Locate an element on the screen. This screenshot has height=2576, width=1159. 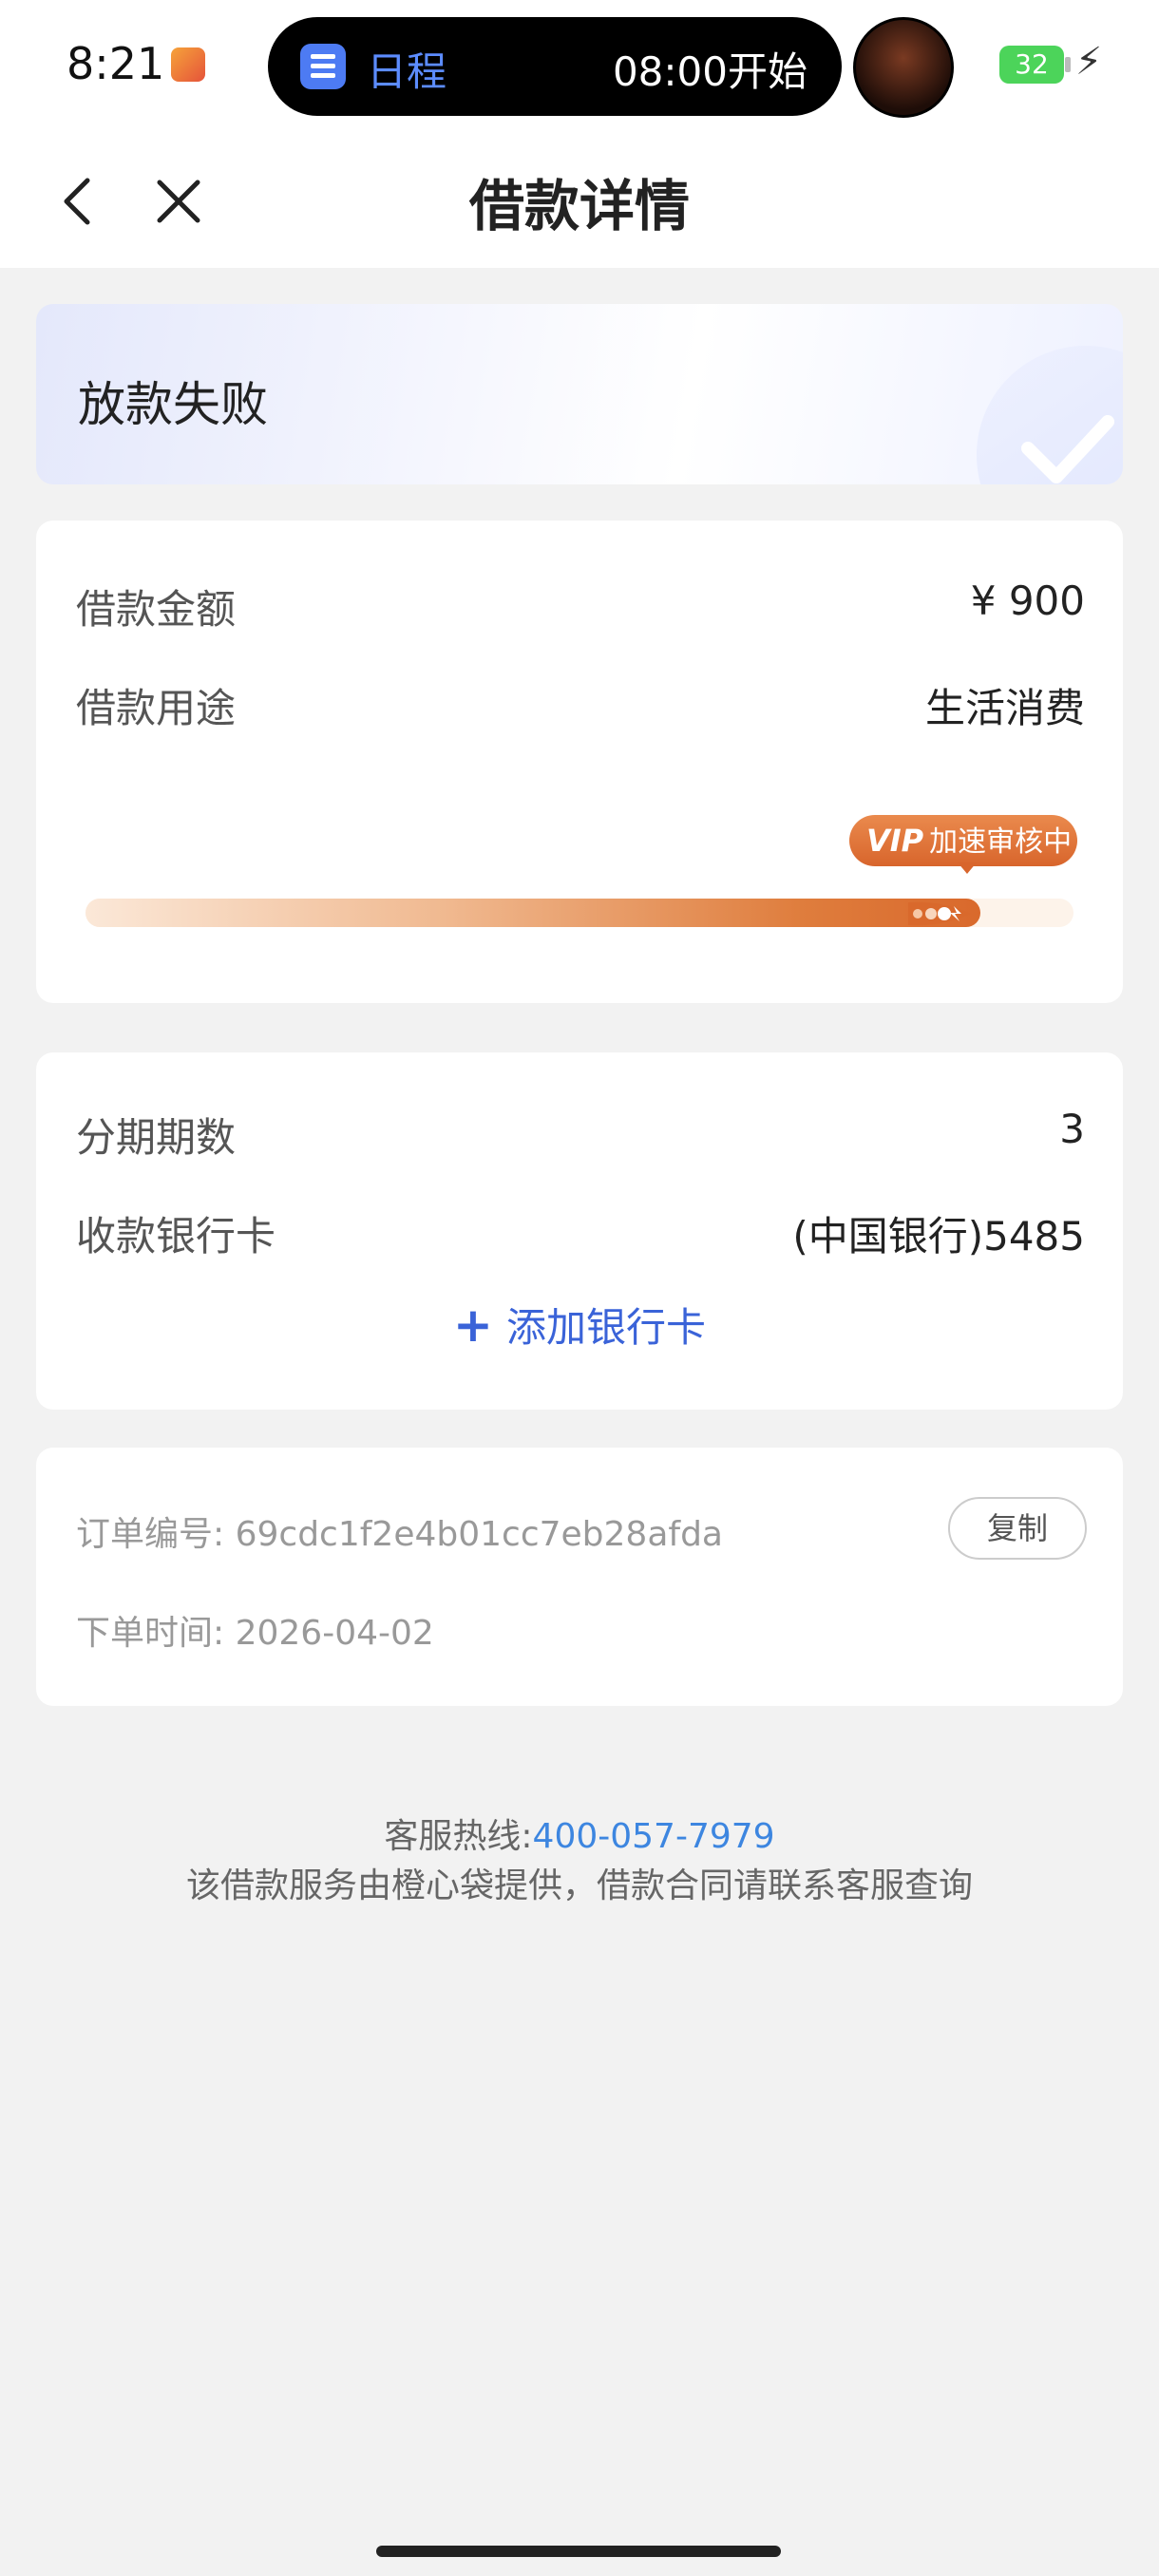
service-notice: 该借款服务由橙心袋提供，借款合同请联系客服查询 is located at coordinates (579, 1885).